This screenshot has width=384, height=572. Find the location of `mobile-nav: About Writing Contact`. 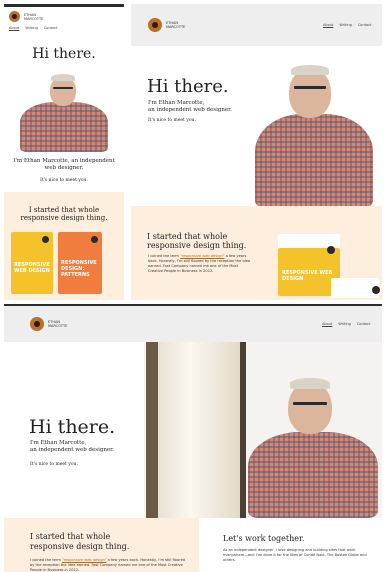

mobile-nav: About Writing Contact is located at coordinates (33, 28).